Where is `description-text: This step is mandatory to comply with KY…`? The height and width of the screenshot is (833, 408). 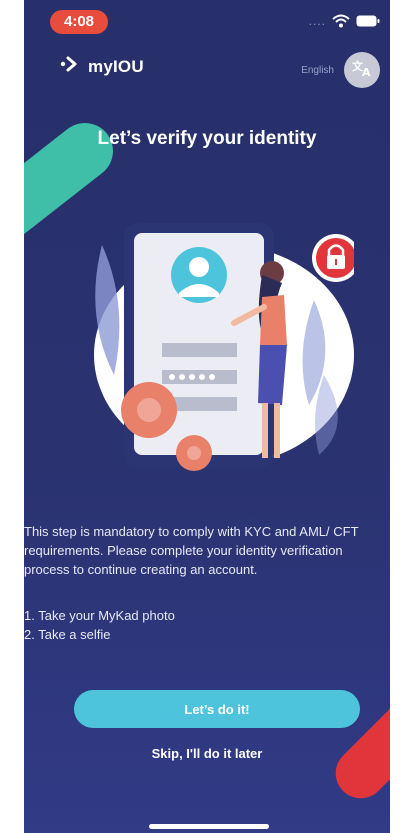 description-text: This step is mandatory to comply with KY… is located at coordinates (191, 550).